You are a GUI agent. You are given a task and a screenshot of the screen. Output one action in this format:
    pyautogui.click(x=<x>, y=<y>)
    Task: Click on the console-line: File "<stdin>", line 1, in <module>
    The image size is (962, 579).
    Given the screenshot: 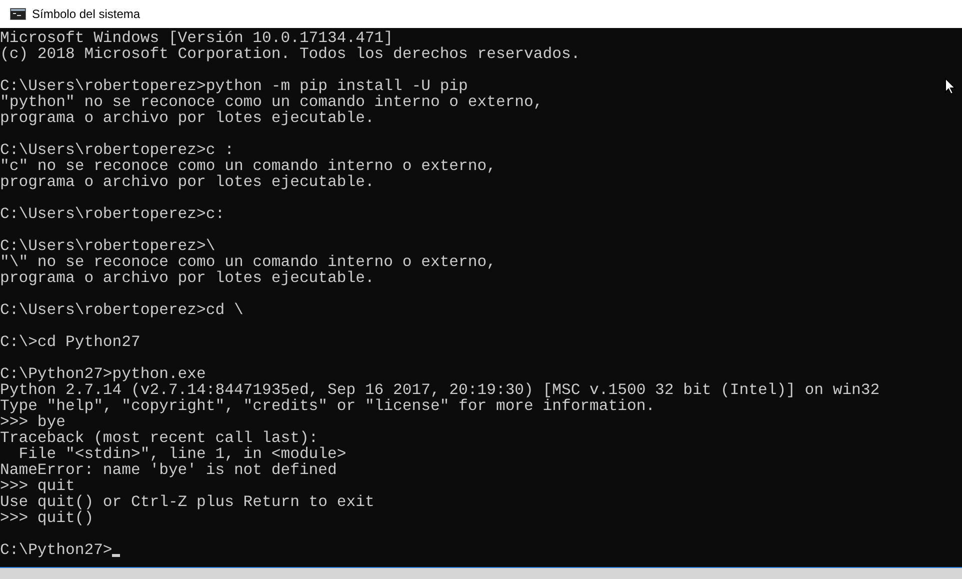 What is the action you would take?
    pyautogui.click(x=182, y=454)
    